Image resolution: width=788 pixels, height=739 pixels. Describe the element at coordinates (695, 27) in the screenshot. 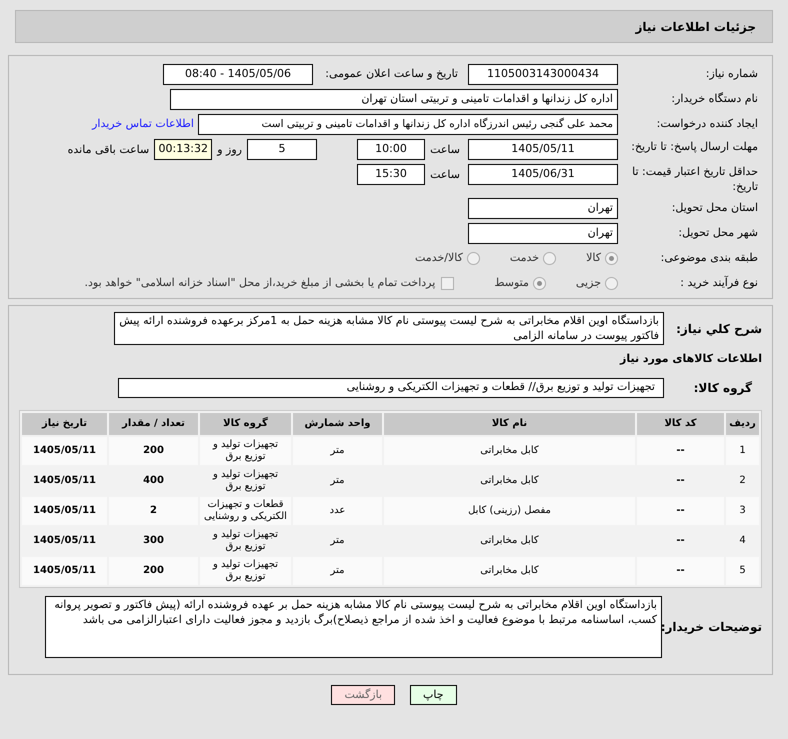

I see `page-title: جزئیات اطلاعات نیاز` at that location.